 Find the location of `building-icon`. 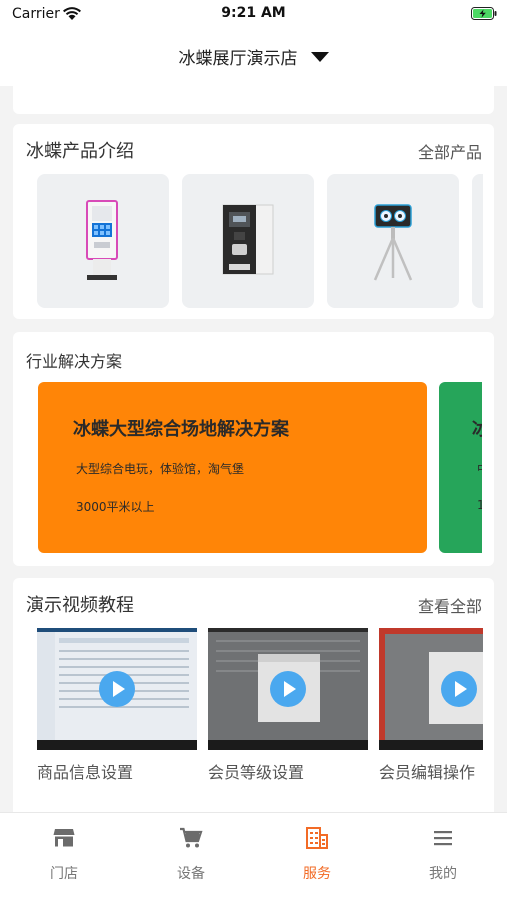

building-icon is located at coordinates (317, 838).